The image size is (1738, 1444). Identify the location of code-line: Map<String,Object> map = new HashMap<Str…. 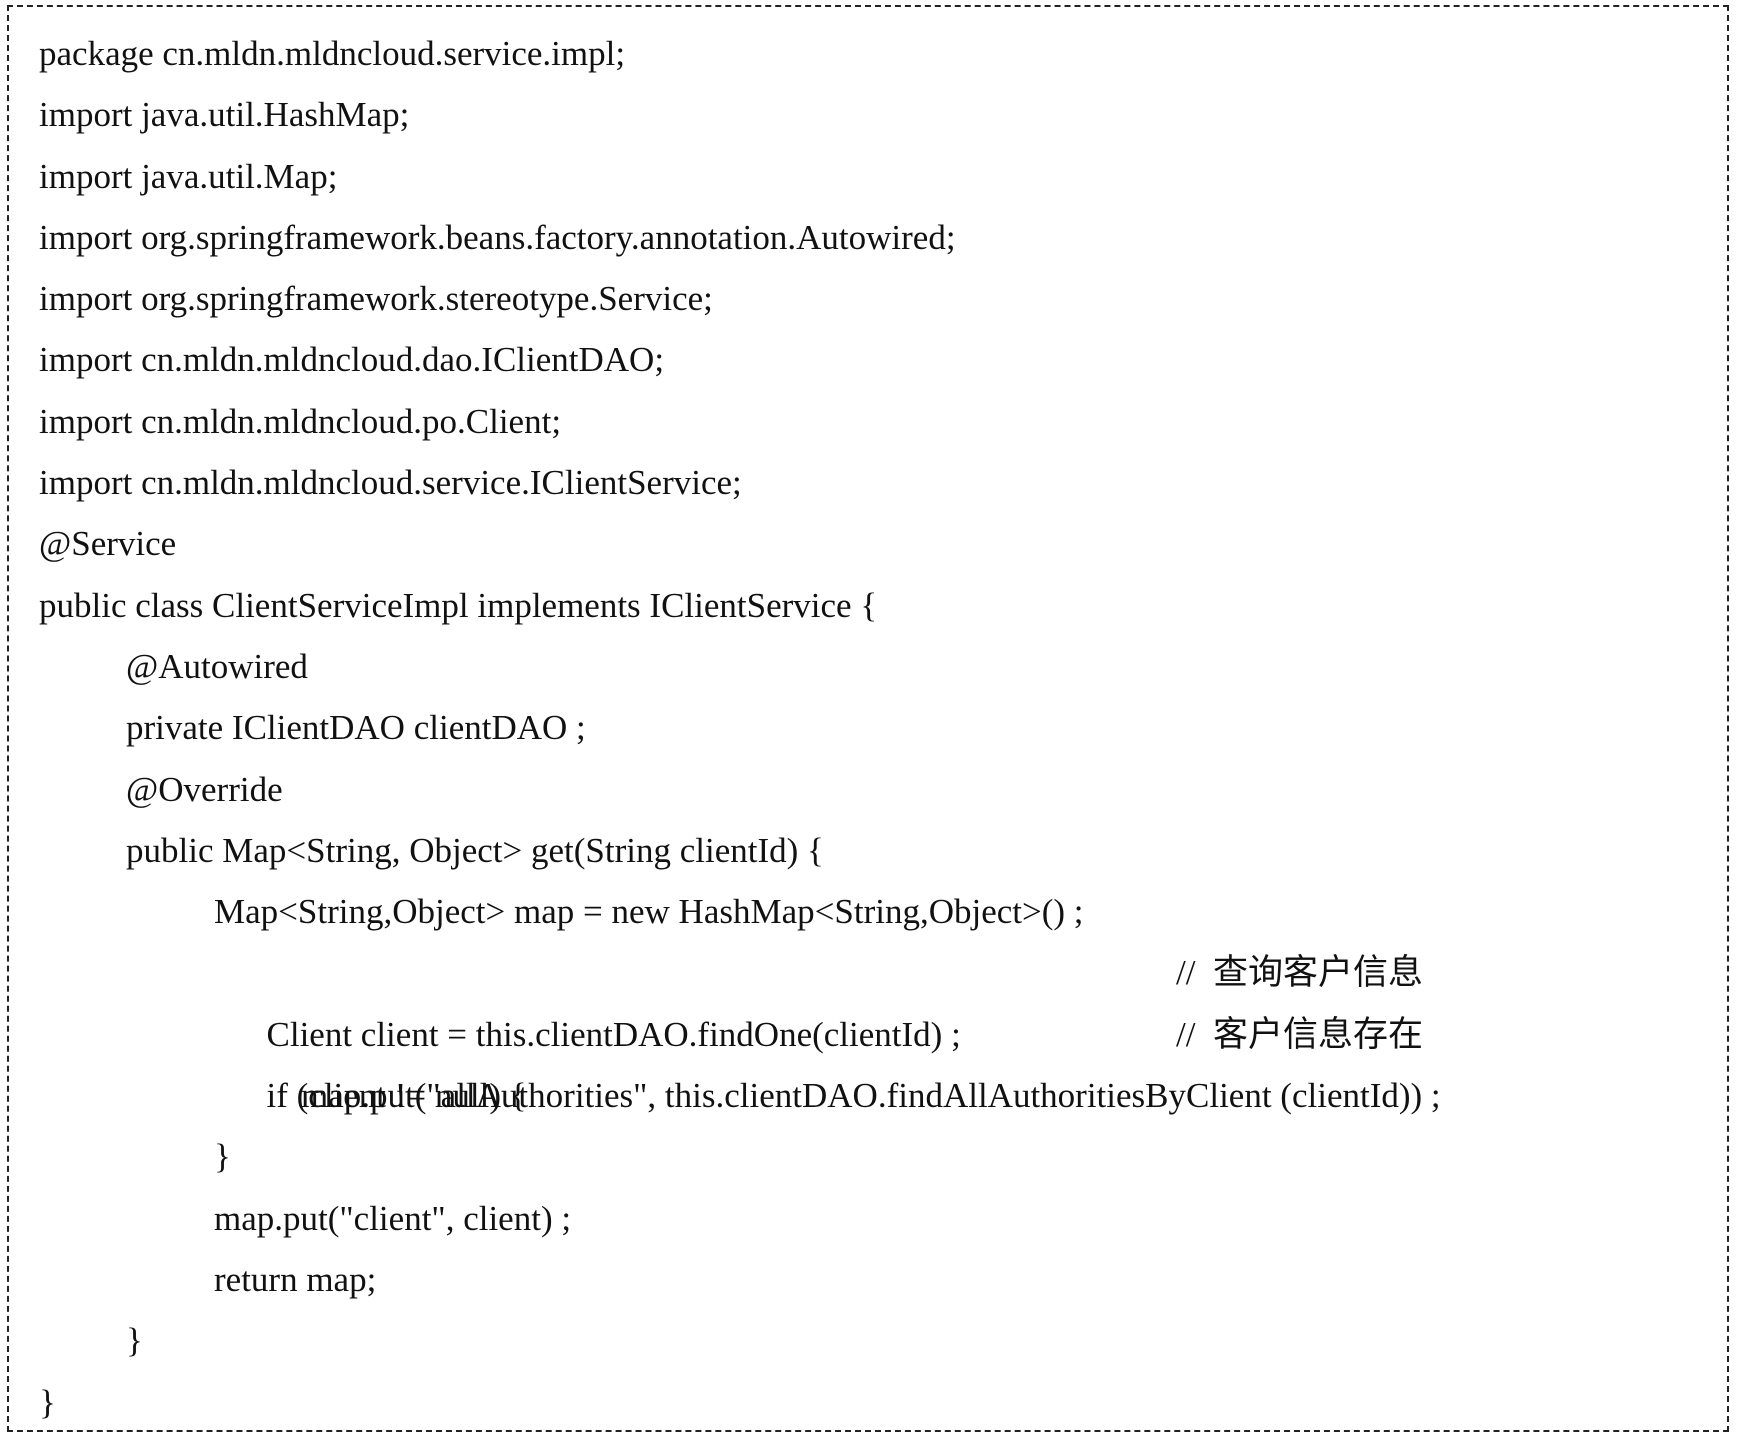
(649, 912).